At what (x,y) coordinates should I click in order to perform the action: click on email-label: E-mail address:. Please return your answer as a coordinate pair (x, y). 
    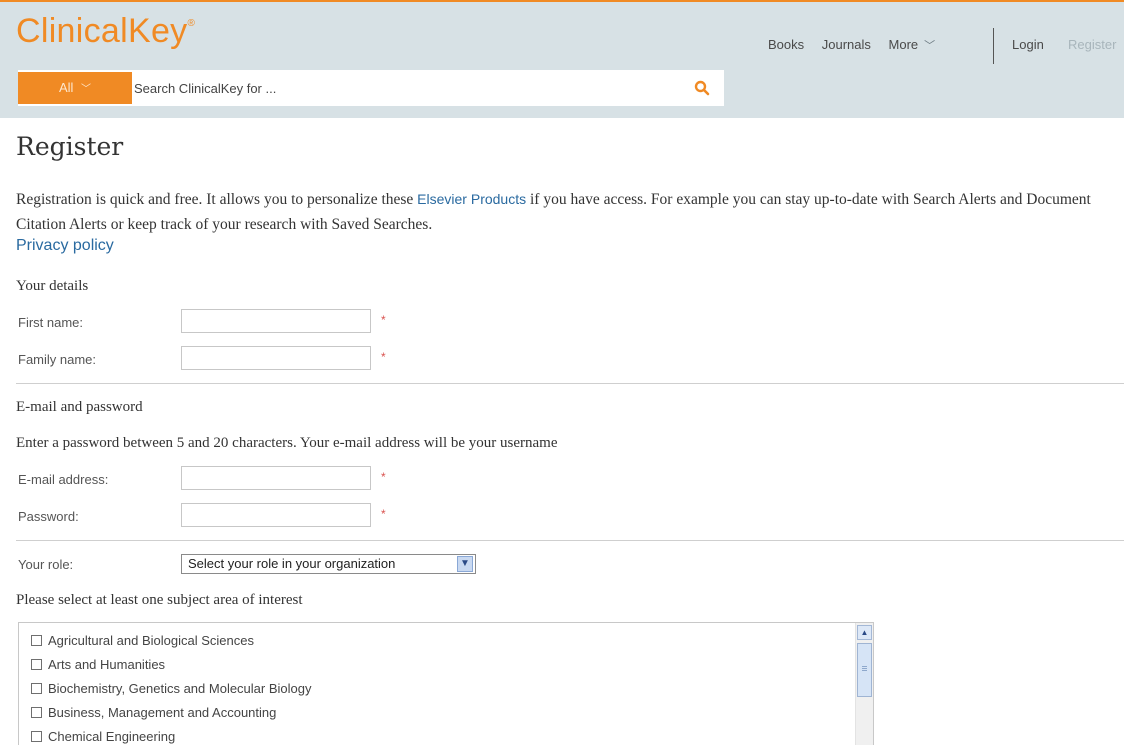
    Looking at the image, I should click on (63, 479).